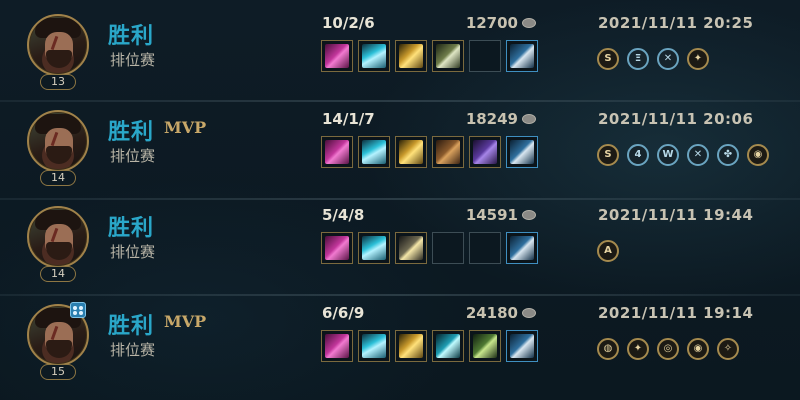 The height and width of the screenshot is (400, 800). I want to click on party-icon, so click(78, 310).